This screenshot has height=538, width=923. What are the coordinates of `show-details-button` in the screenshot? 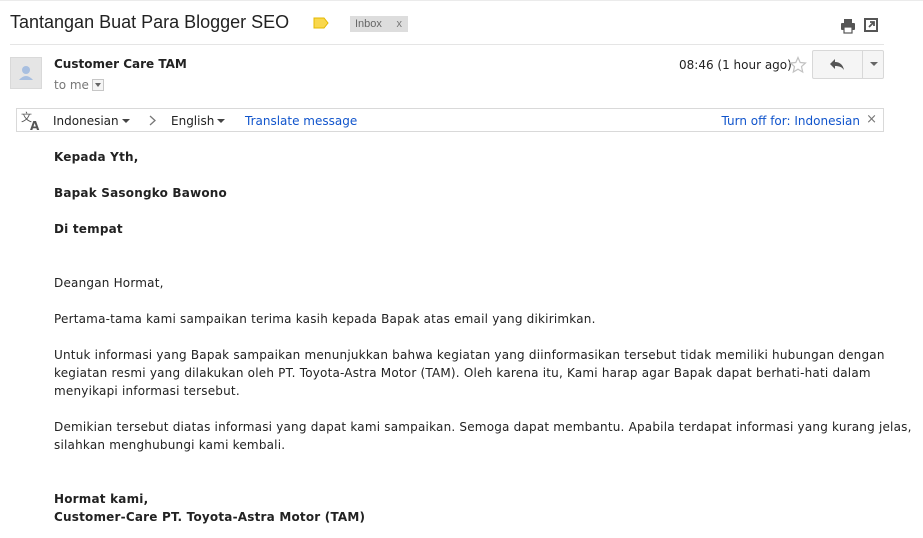 It's located at (98, 85).